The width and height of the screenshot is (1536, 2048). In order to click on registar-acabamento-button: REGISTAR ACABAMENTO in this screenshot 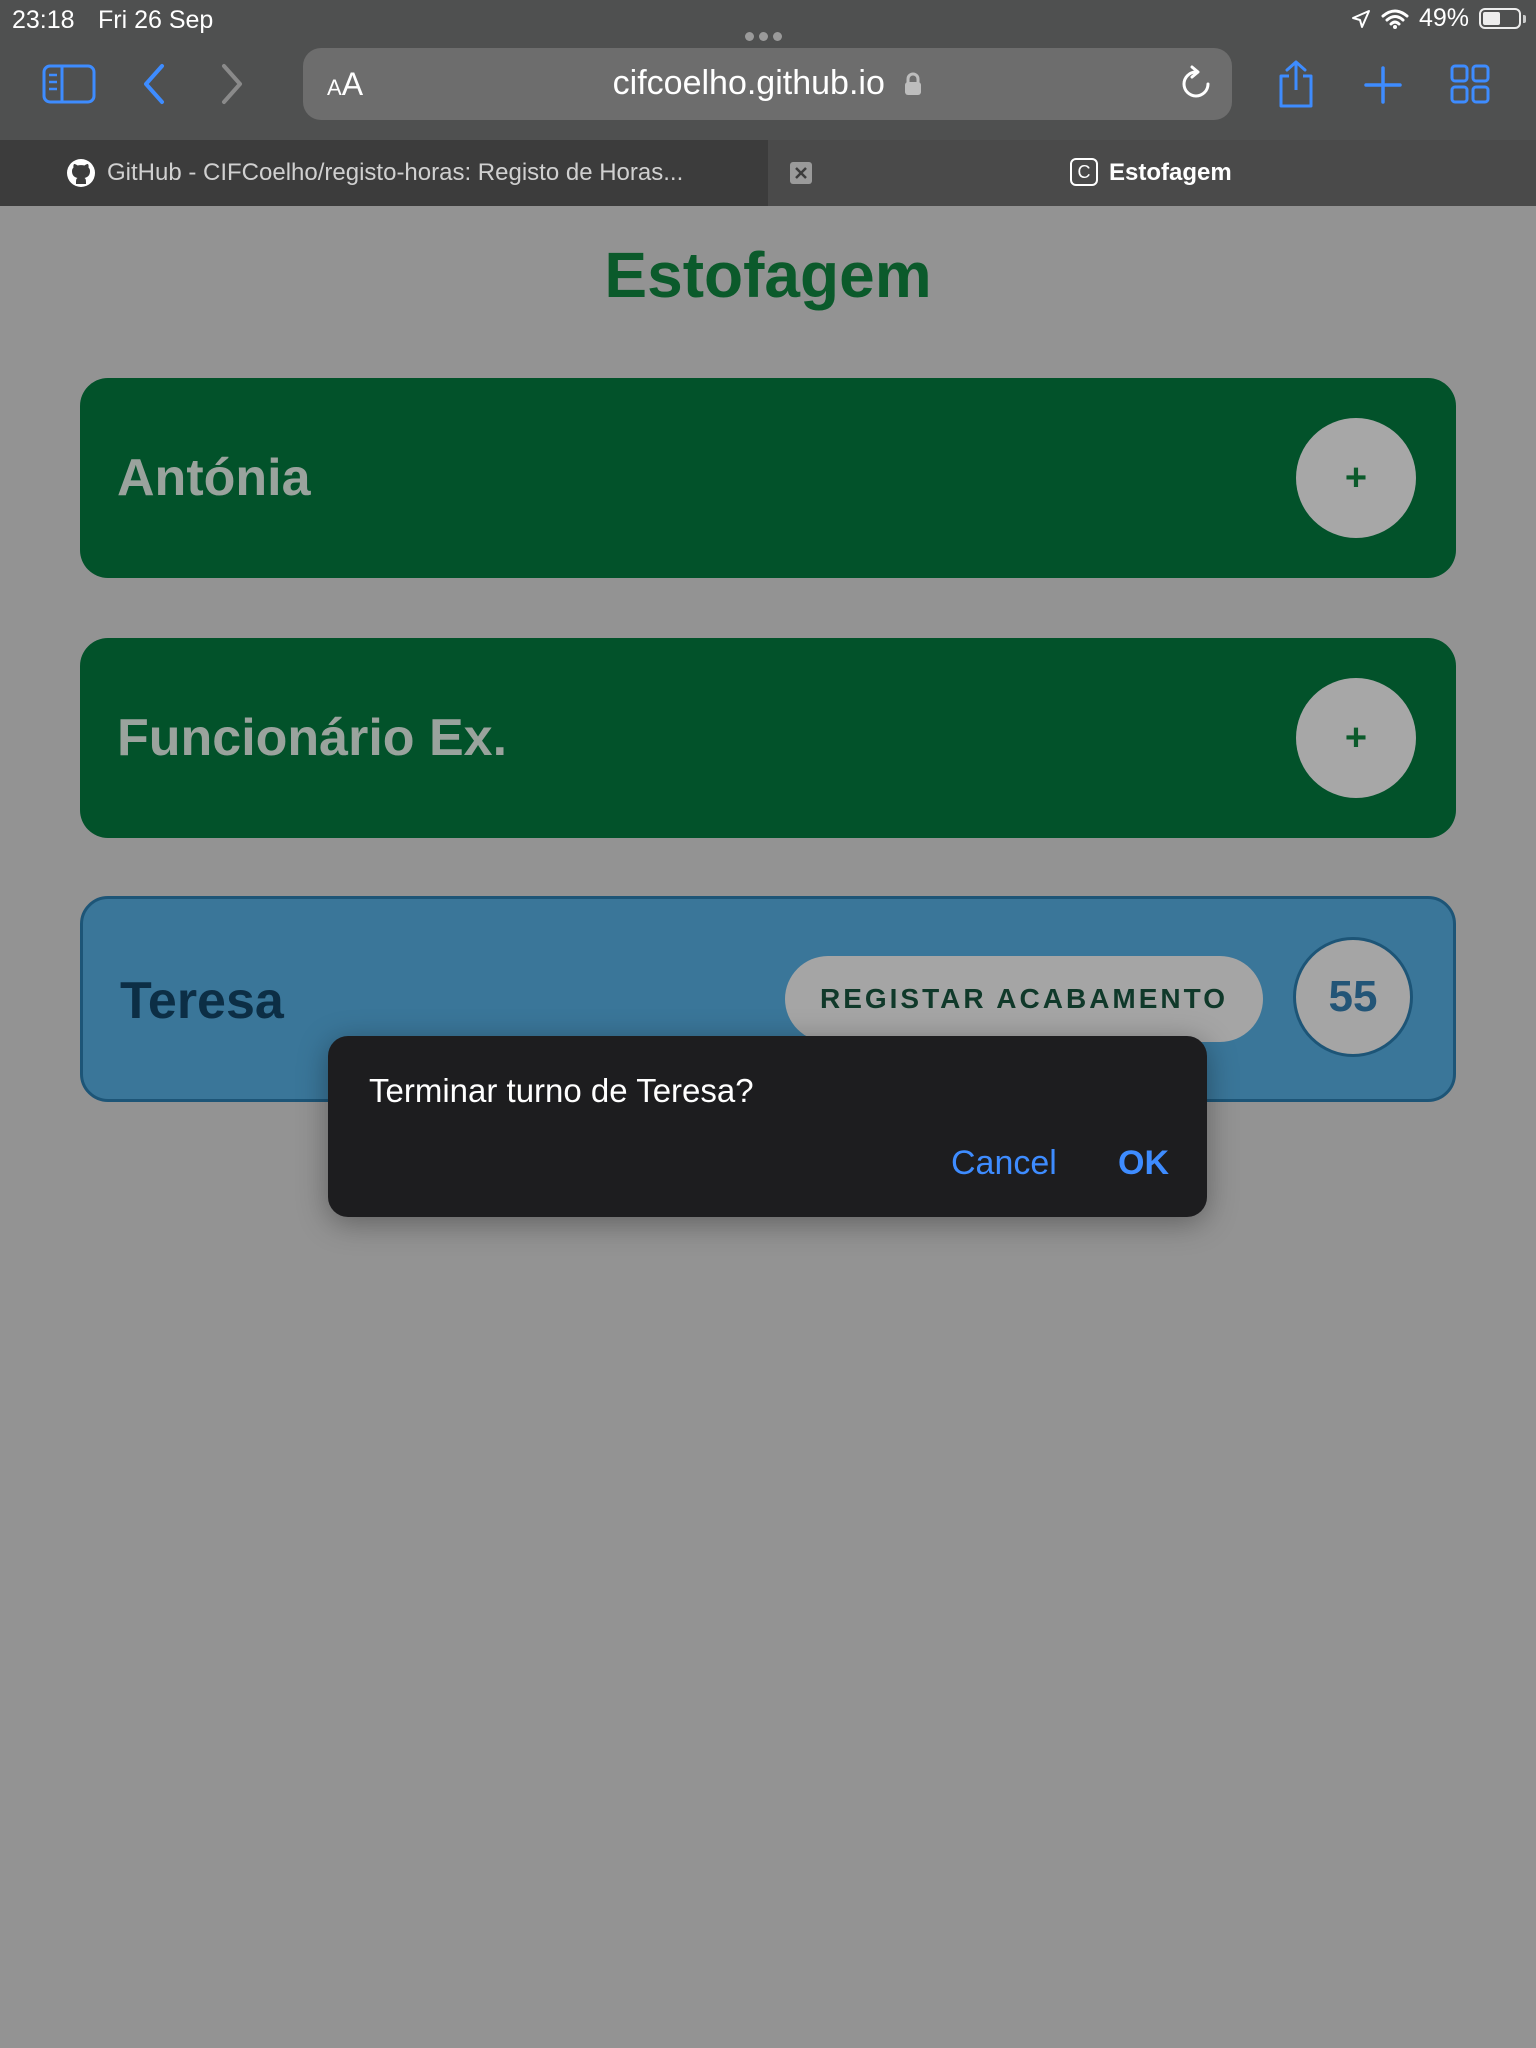, I will do `click(1024, 999)`.